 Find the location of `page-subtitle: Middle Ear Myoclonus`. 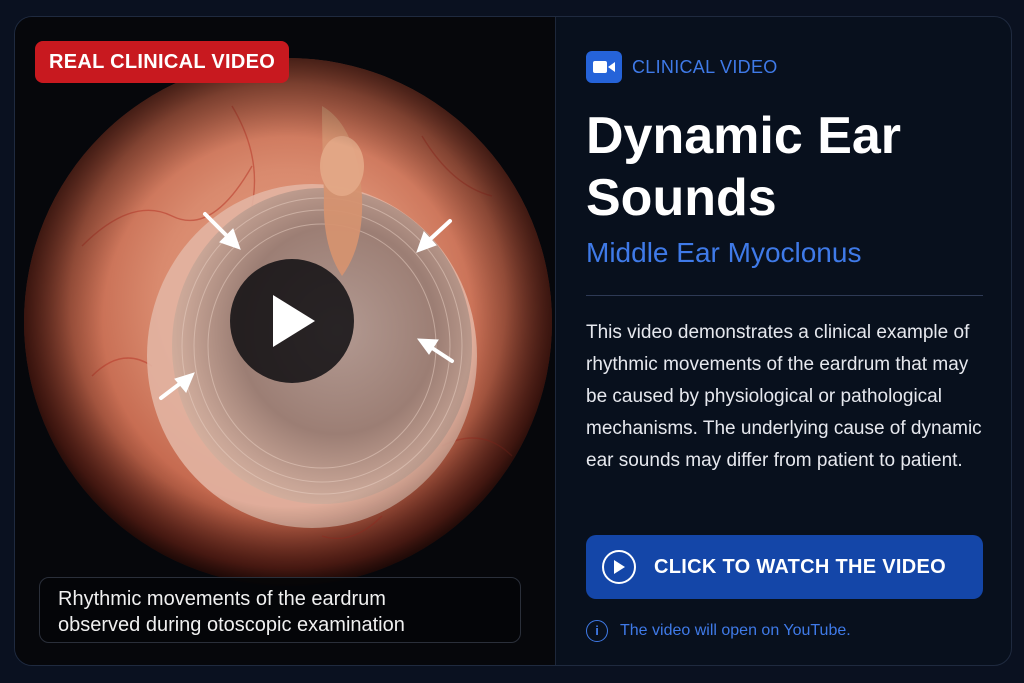

page-subtitle: Middle Ear Myoclonus is located at coordinates (724, 252).